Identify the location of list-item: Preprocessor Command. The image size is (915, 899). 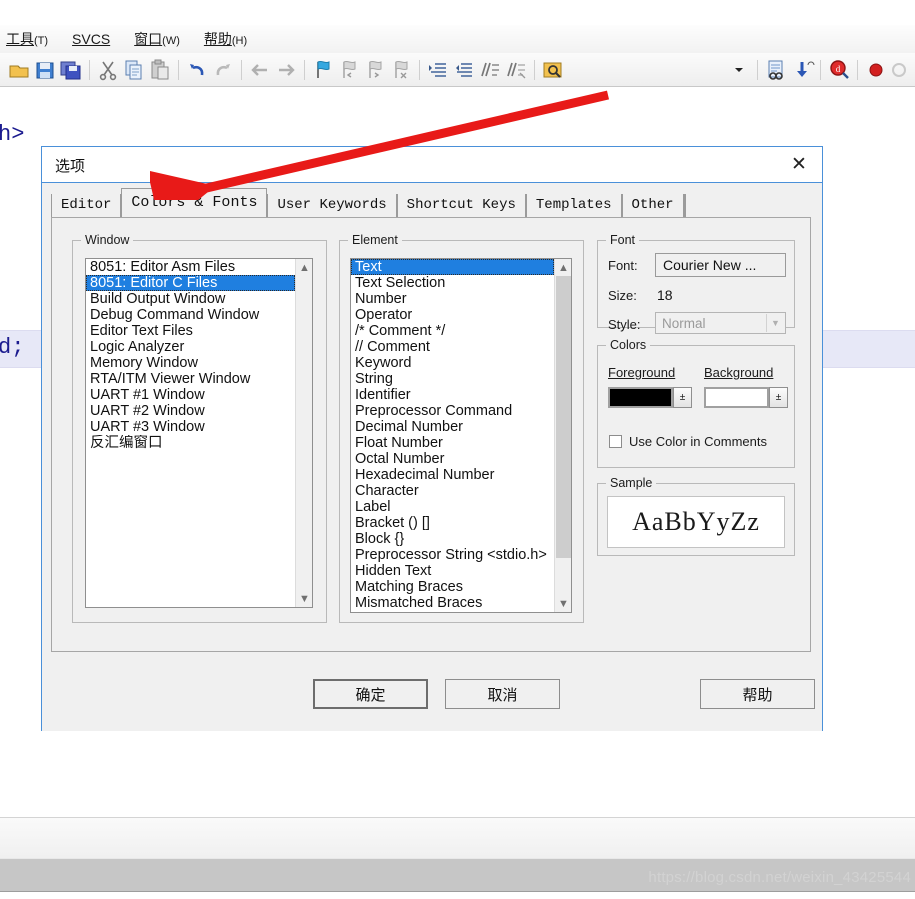
(452, 411).